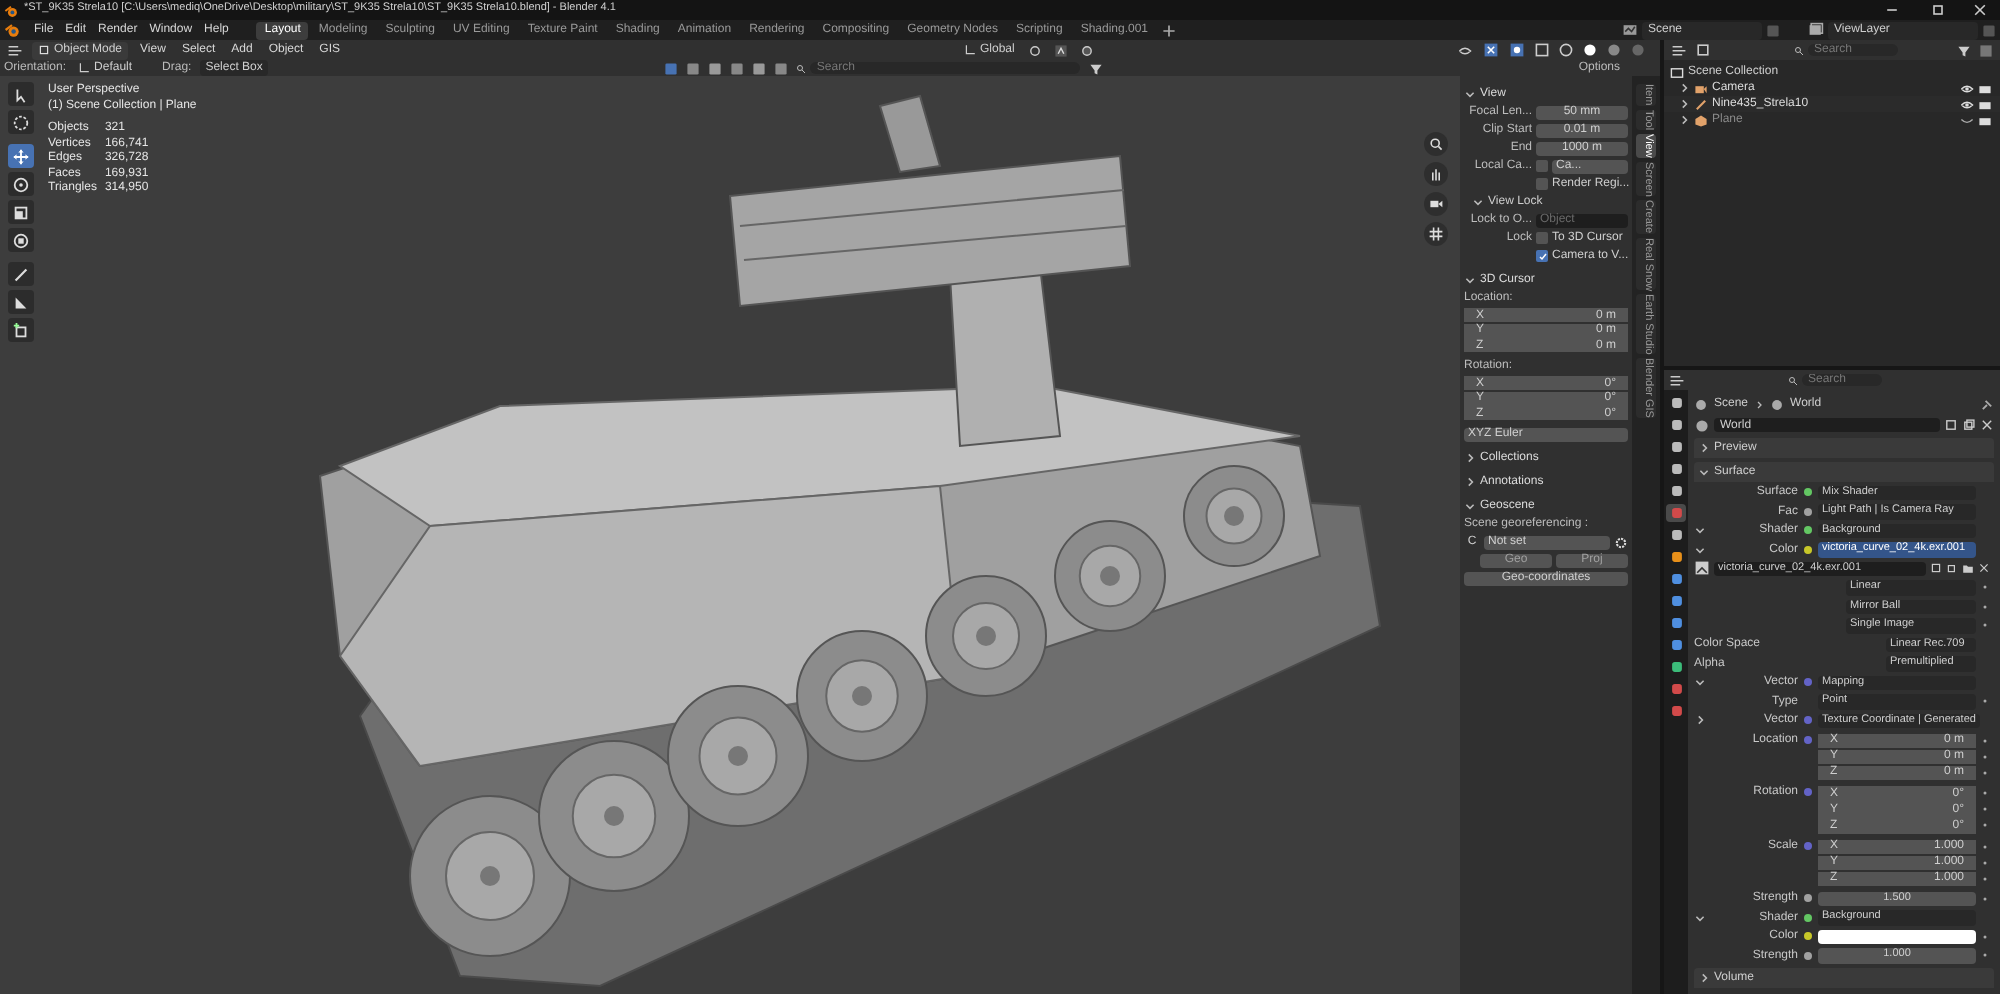 The image size is (2000, 994). I want to click on xray-icon, so click(1542, 50).